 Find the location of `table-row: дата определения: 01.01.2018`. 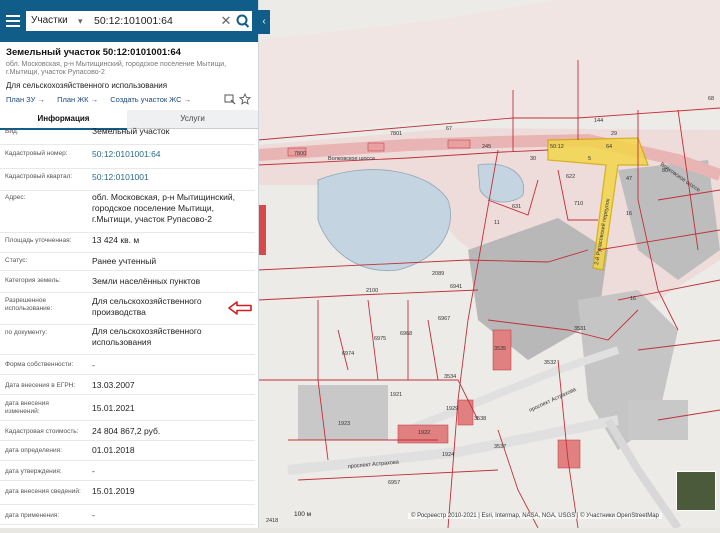

table-row: дата определения: 01.01.2018 is located at coordinates (127, 450).